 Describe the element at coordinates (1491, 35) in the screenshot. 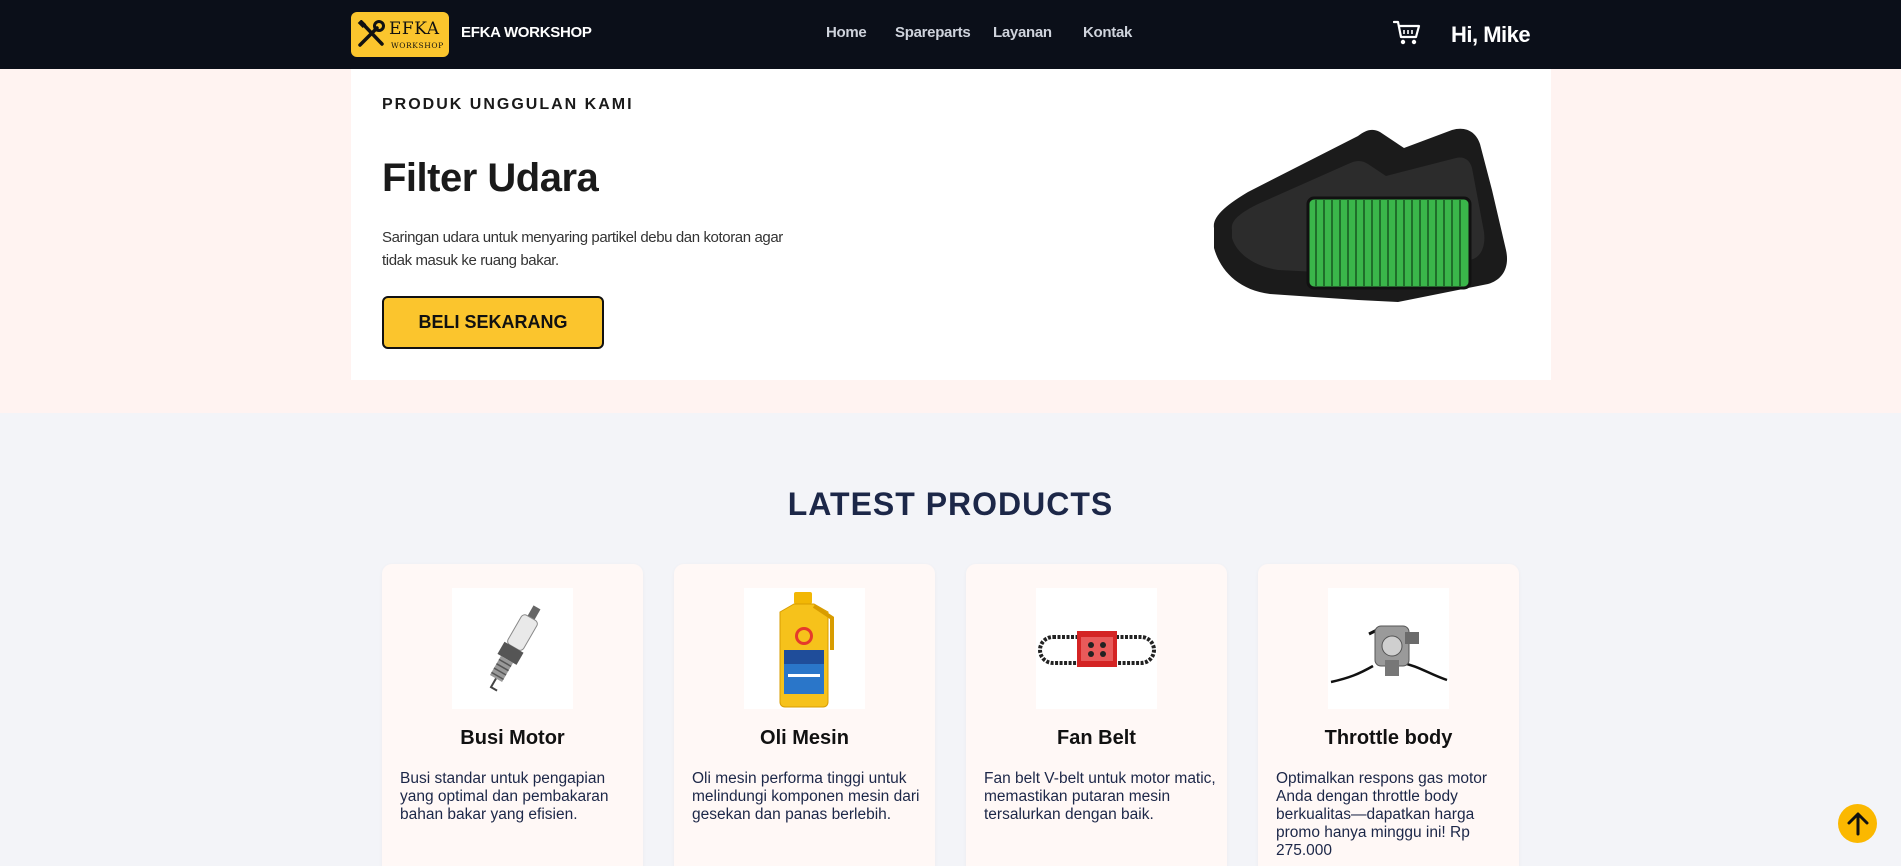

I see `user-greeting: Hi, Mike` at that location.